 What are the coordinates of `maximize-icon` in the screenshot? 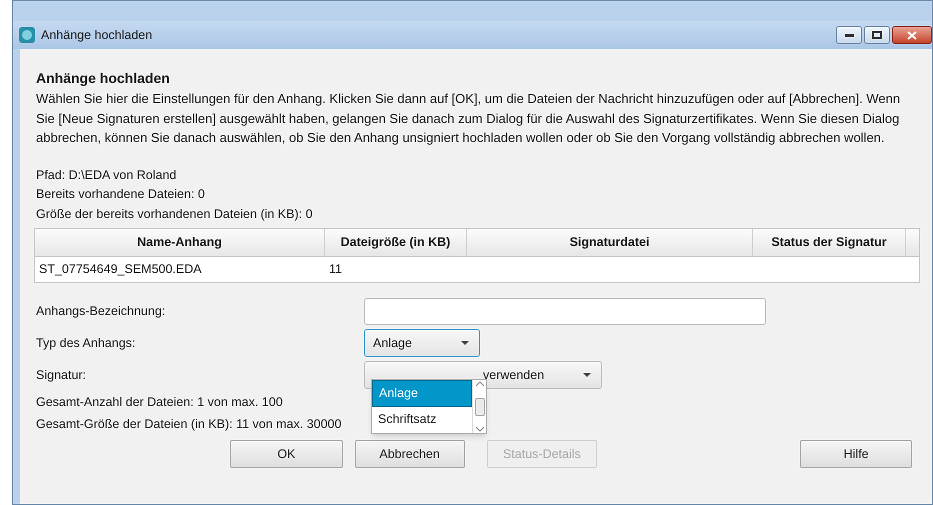 It's located at (877, 35).